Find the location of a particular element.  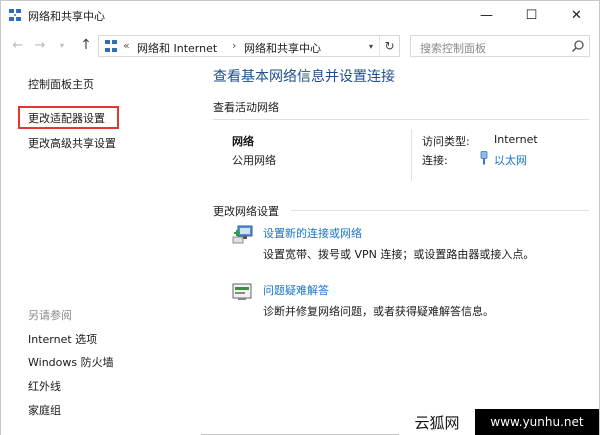

breadcrumb-item: 网络和 Internet is located at coordinates (177, 48).